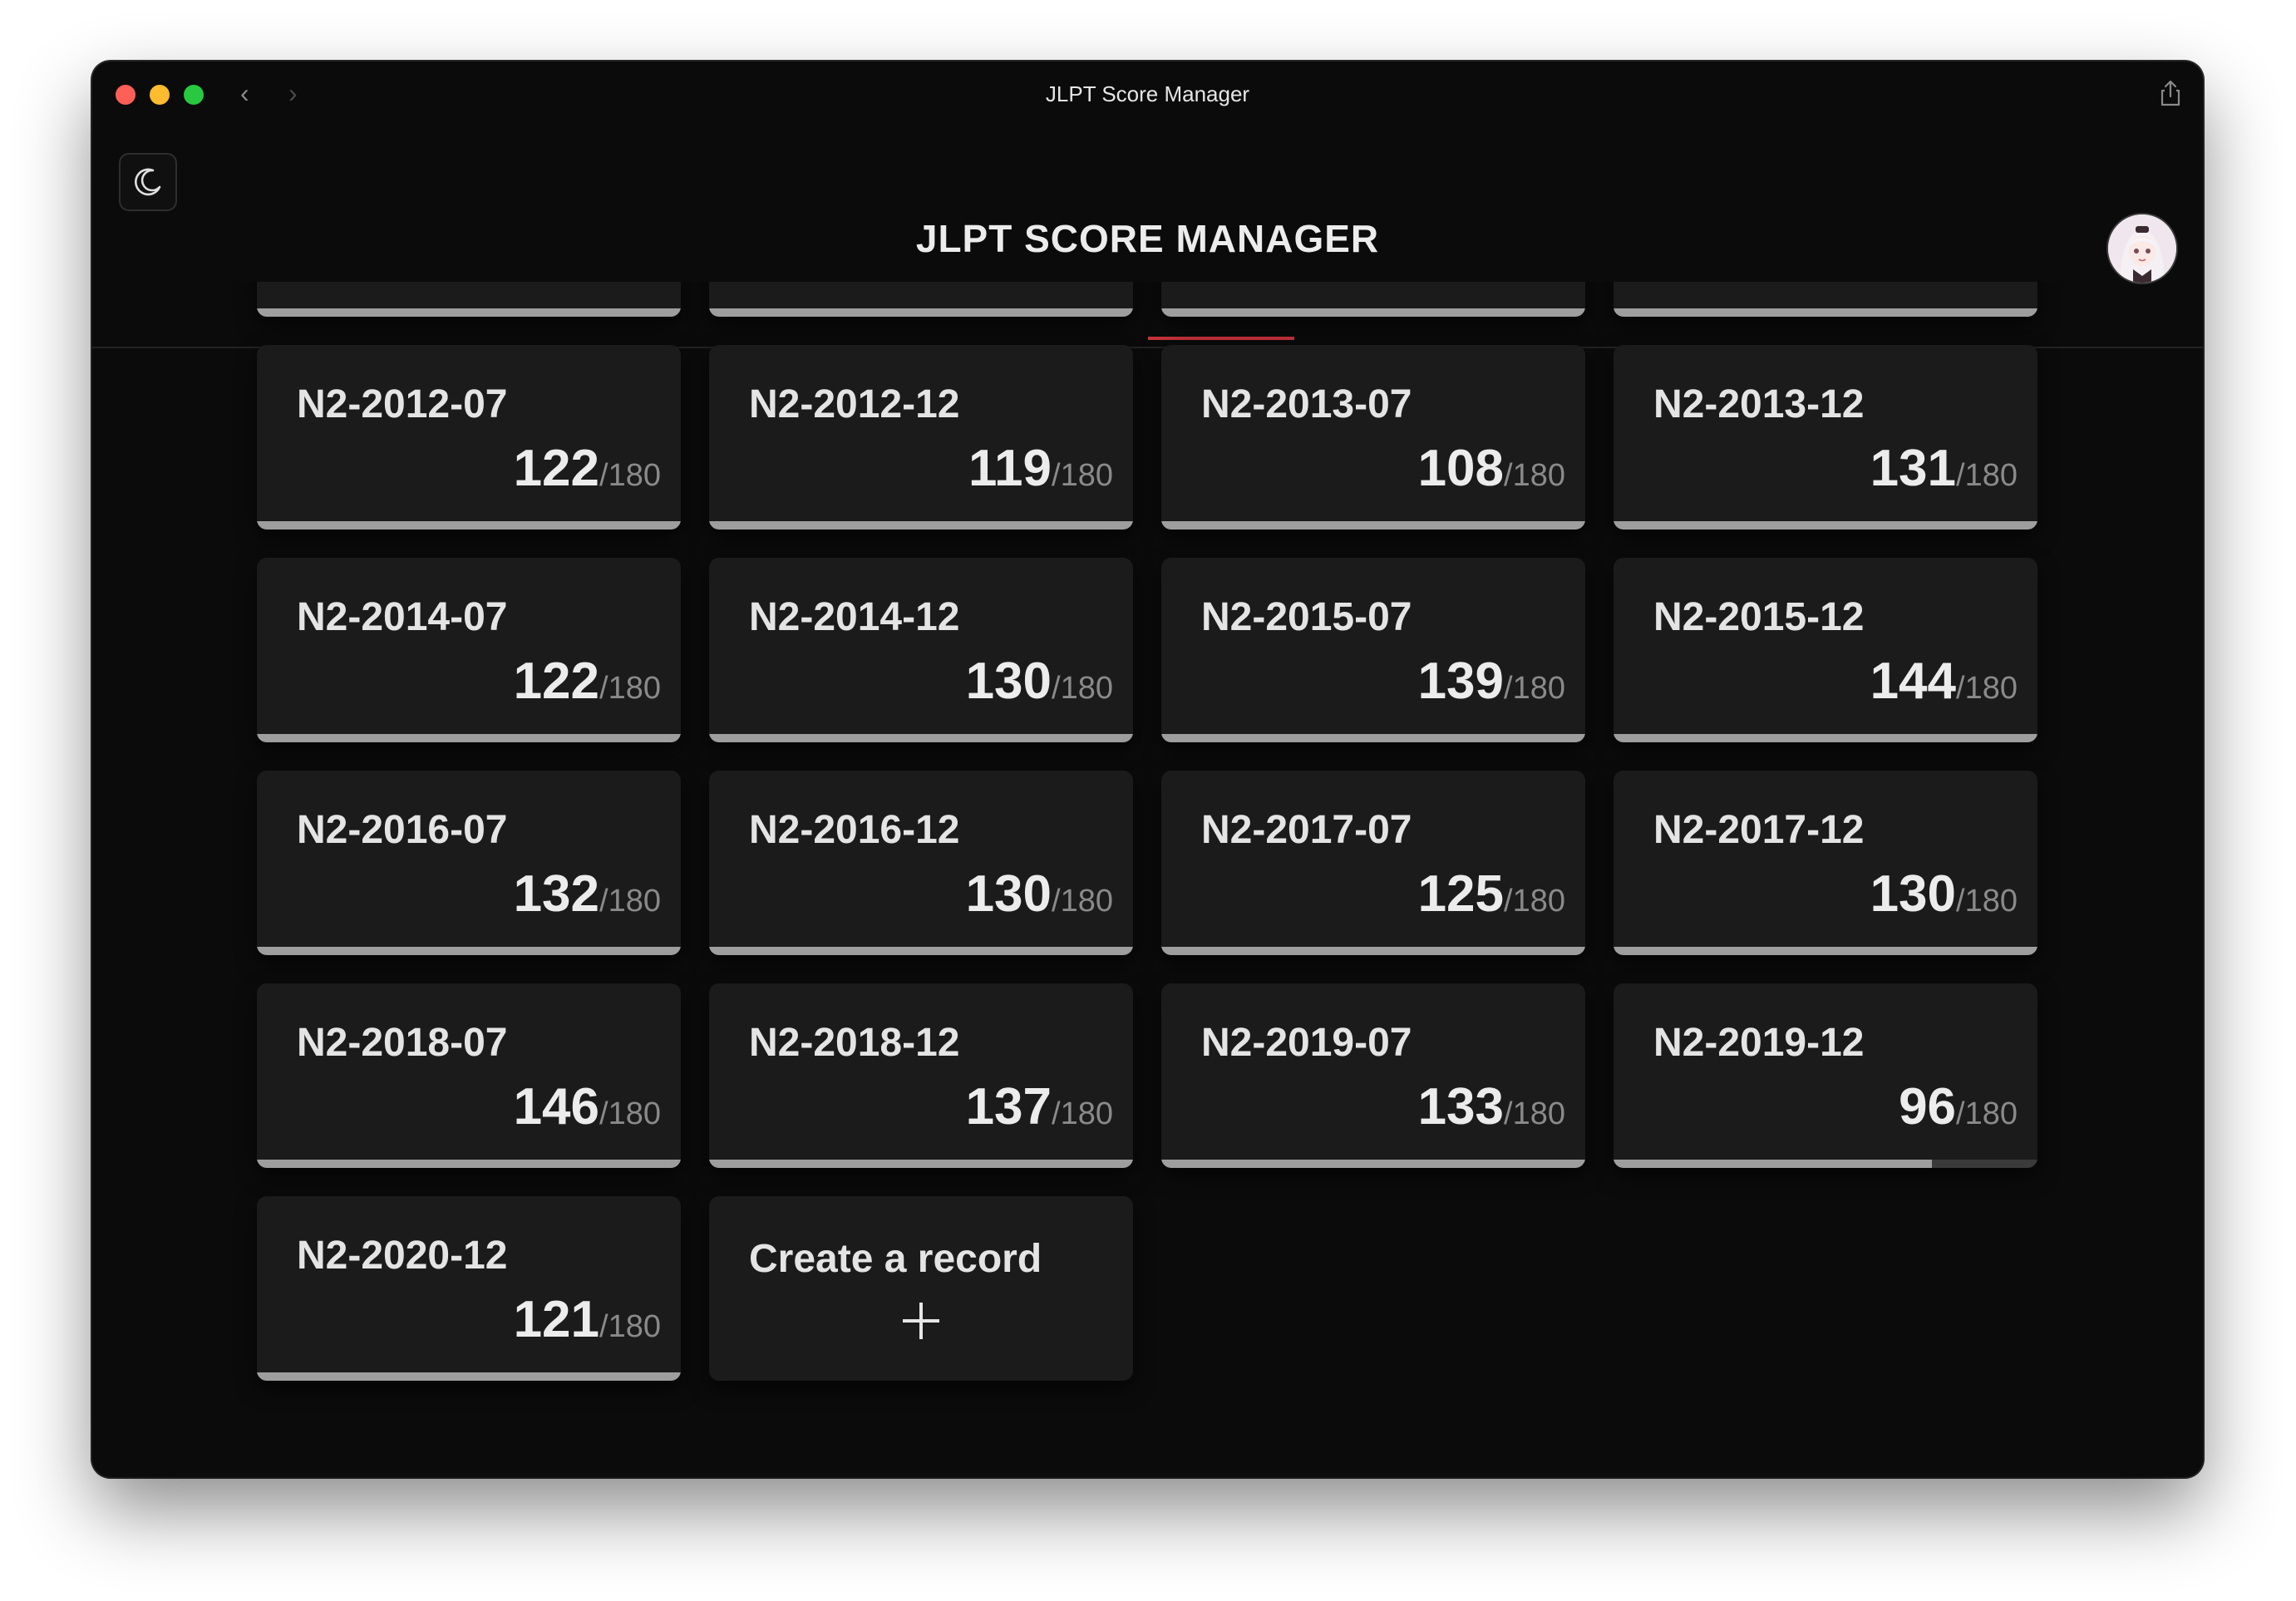 The width and height of the screenshot is (2296, 1601). I want to click on score-card: N2-2017-12 130/180, so click(1825, 863).